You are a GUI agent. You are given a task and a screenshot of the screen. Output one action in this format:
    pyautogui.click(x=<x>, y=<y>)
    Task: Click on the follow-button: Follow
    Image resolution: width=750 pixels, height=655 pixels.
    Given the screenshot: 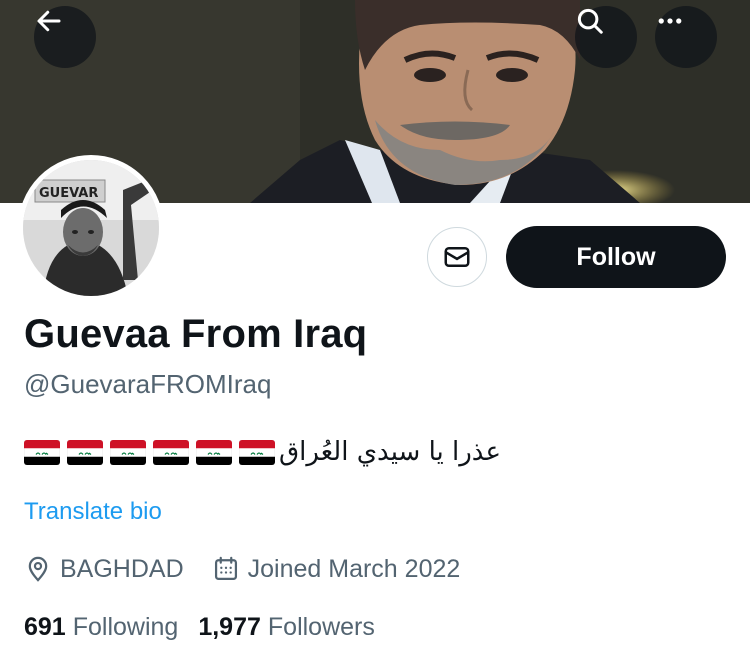 What is the action you would take?
    pyautogui.click(x=616, y=257)
    